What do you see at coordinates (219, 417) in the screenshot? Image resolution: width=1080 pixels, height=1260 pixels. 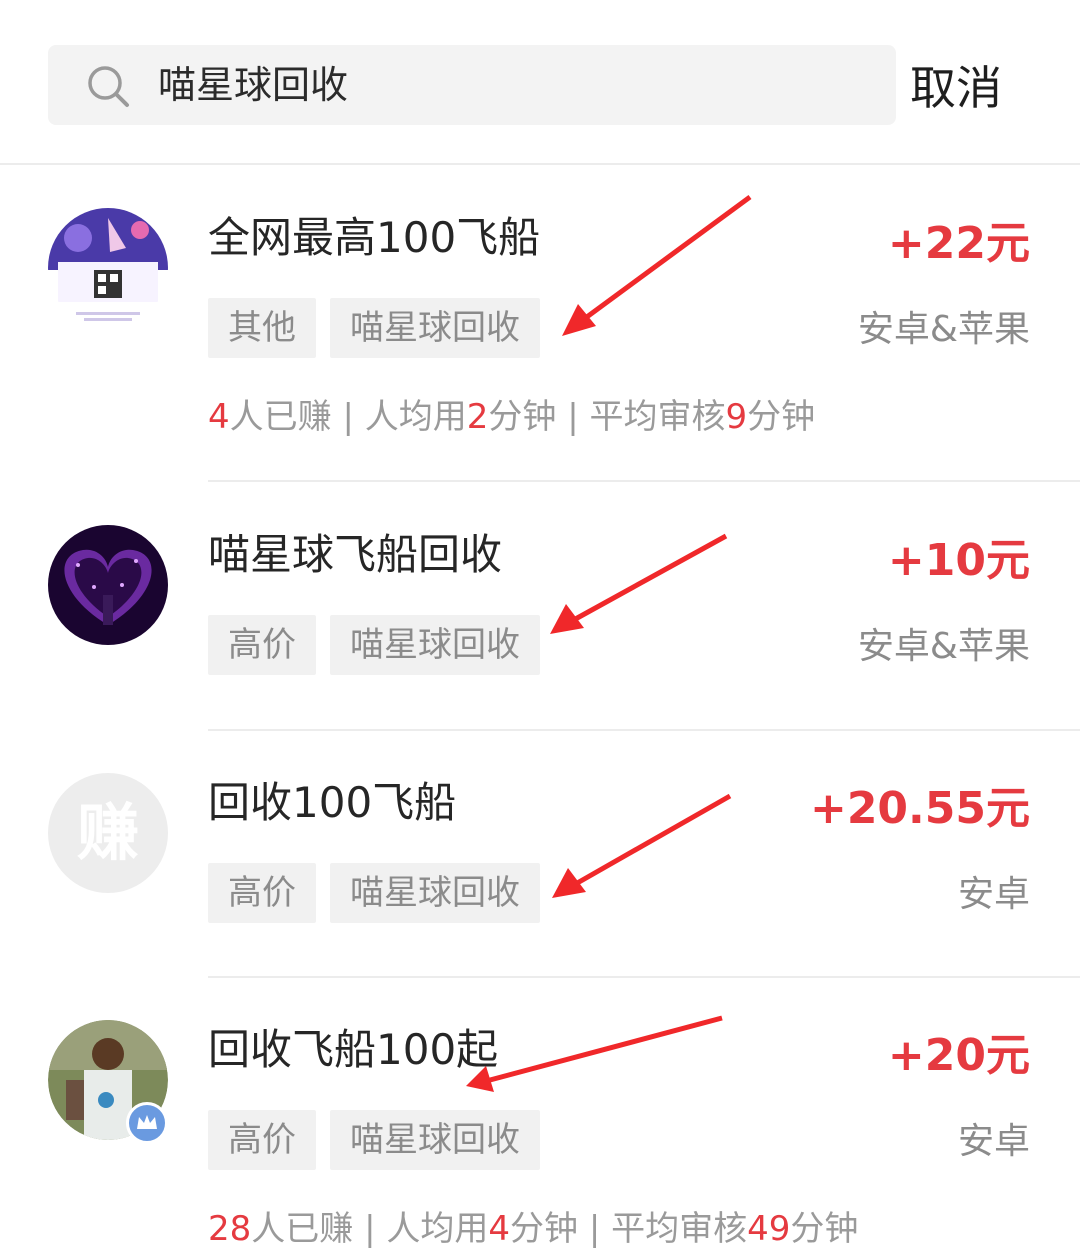 I see `earned-count: 4` at bounding box center [219, 417].